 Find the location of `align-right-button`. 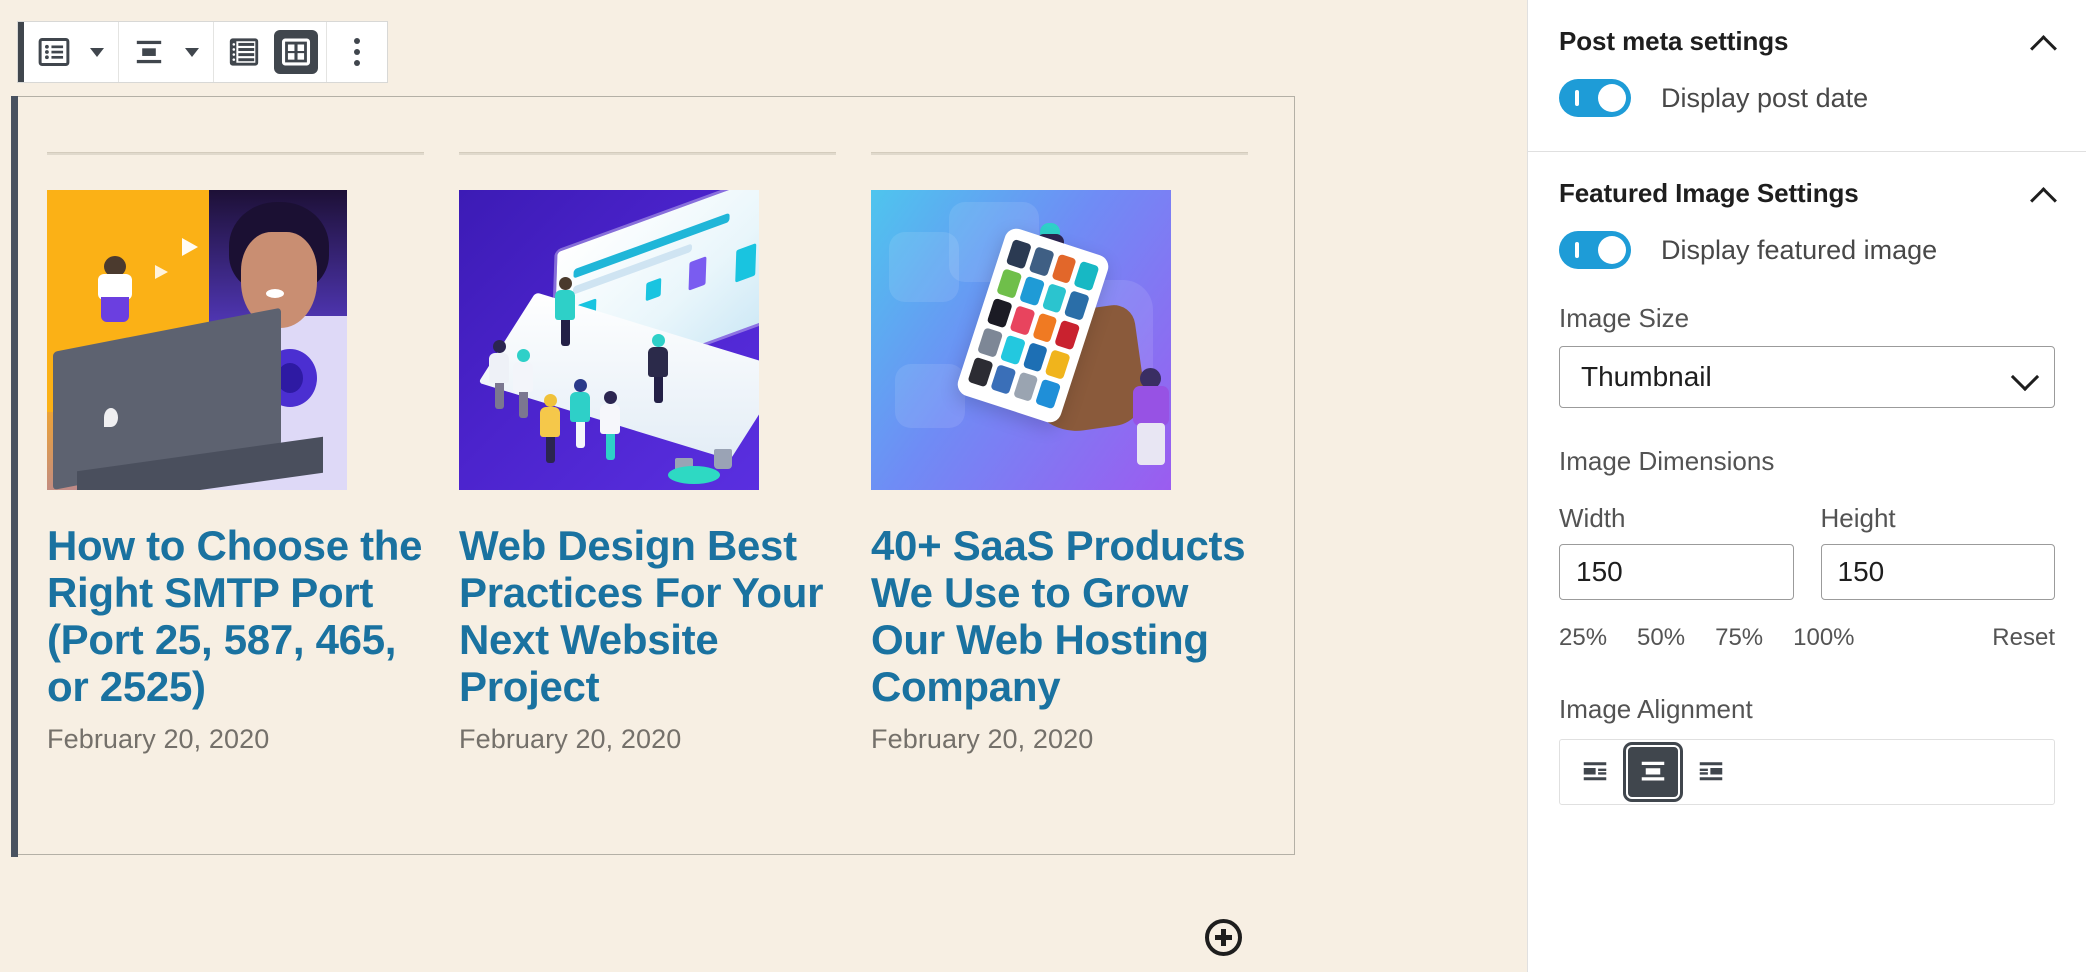

align-right-button is located at coordinates (1711, 772).